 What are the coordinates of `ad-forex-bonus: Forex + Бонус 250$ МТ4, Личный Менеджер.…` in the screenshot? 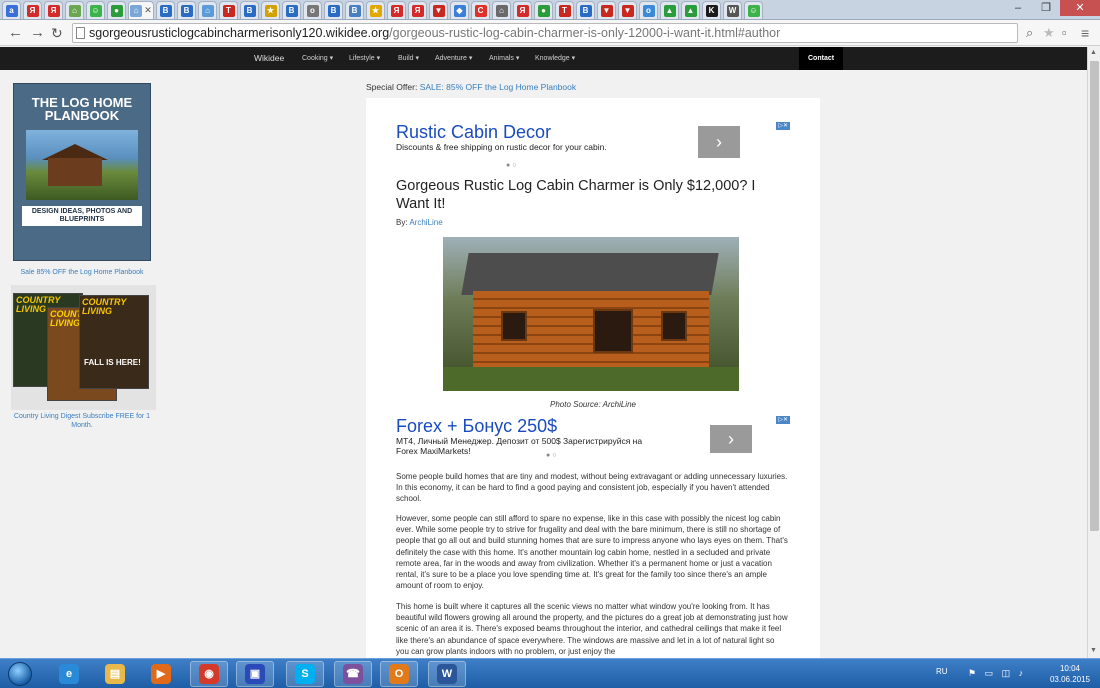 It's located at (593, 437).